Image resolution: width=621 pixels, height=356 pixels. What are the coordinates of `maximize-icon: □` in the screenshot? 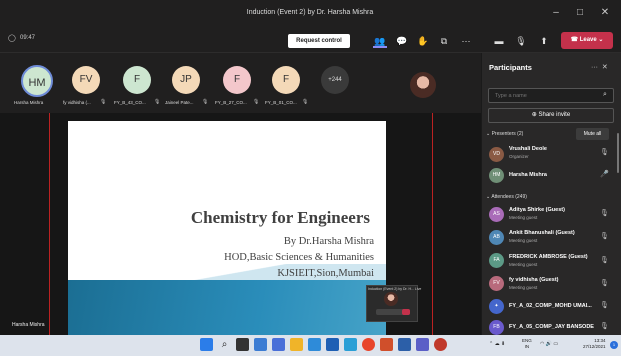 It's located at (580, 13).